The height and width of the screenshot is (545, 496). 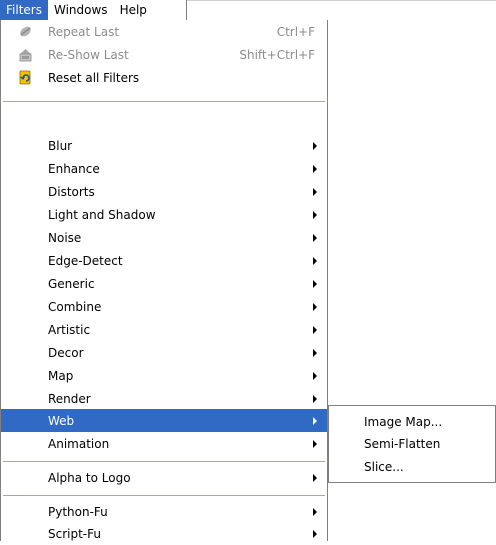 I want to click on menu-item-render: Render, so click(x=164, y=398).